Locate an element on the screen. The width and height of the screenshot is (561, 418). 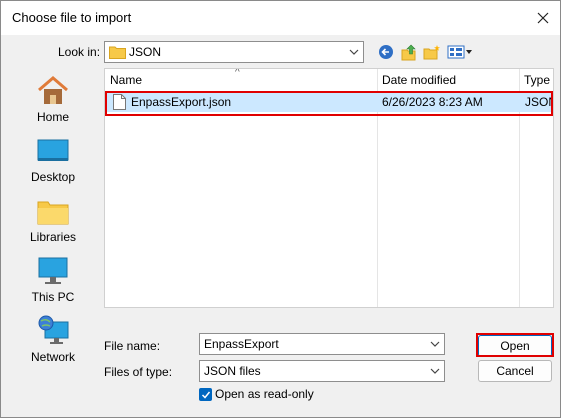
column-header-date: Date modified is located at coordinates (448, 80).